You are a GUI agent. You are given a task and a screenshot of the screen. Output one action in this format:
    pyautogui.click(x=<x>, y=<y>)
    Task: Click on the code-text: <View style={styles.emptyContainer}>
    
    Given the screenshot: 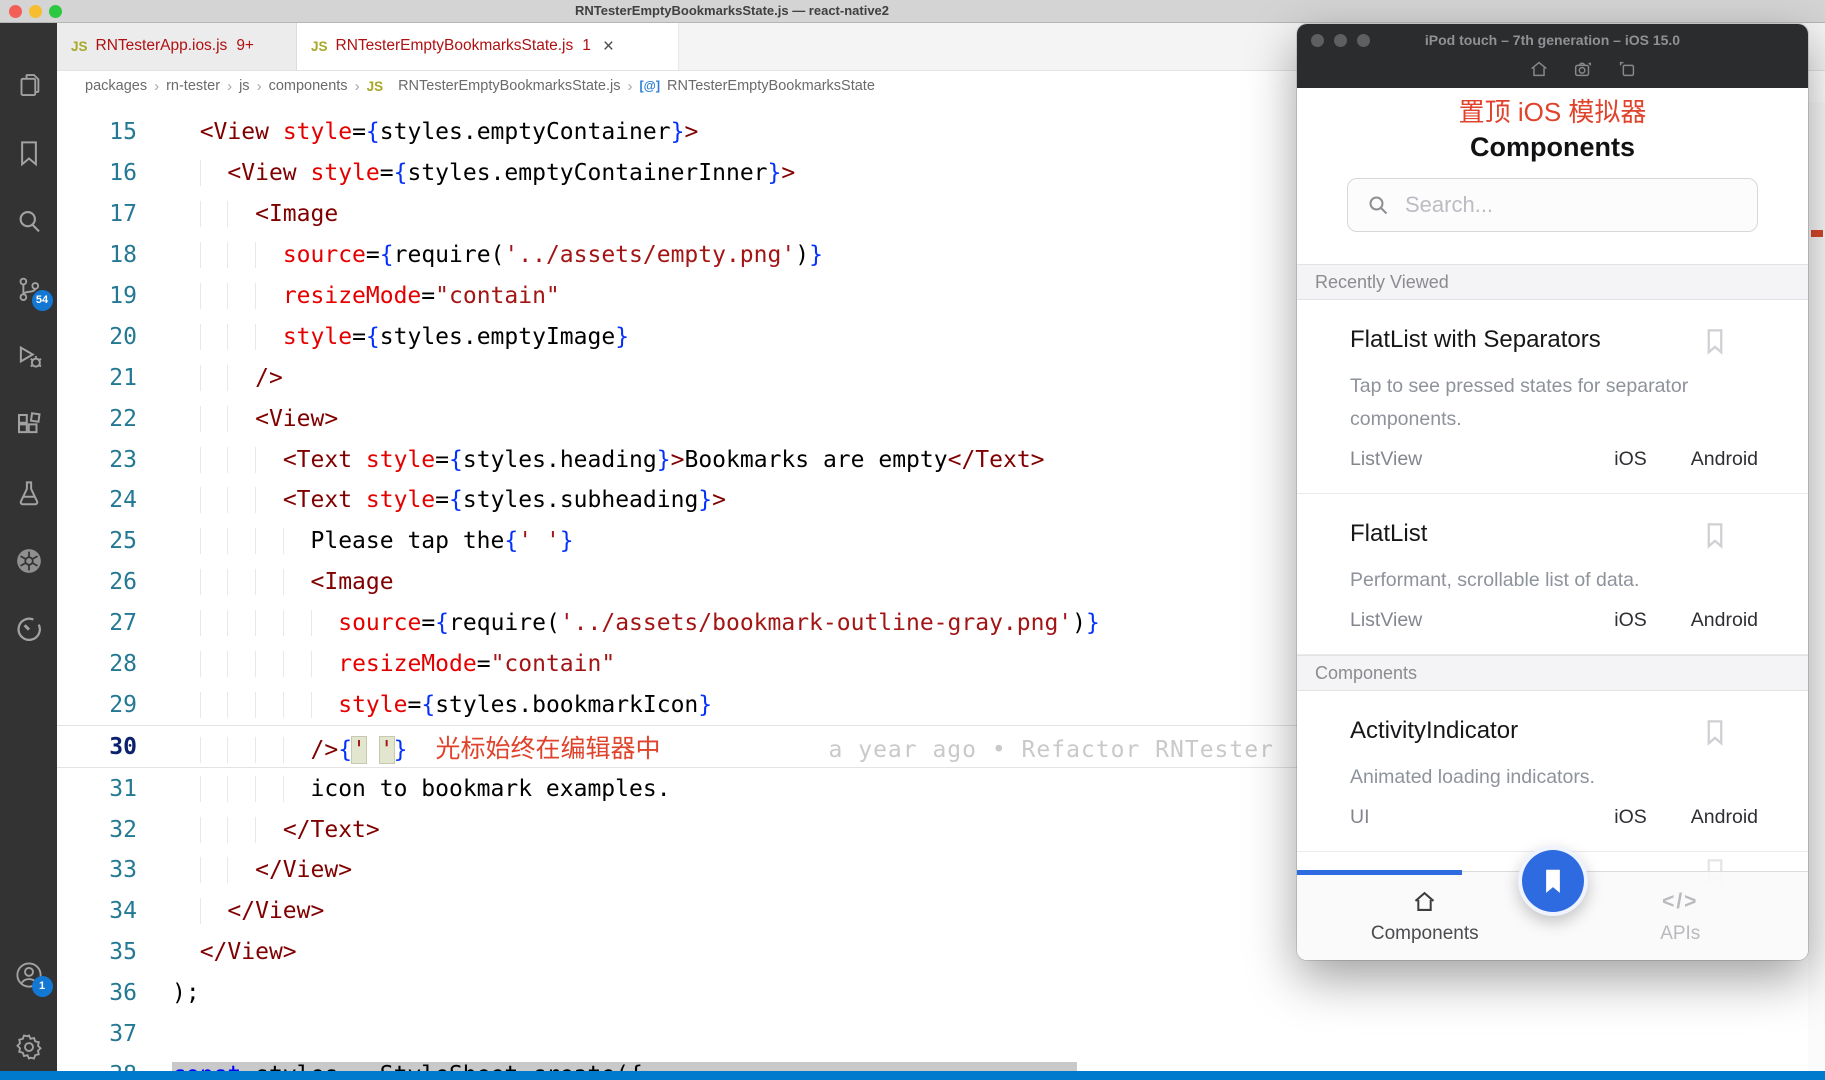 What is the action you would take?
    pyautogui.click(x=449, y=132)
    